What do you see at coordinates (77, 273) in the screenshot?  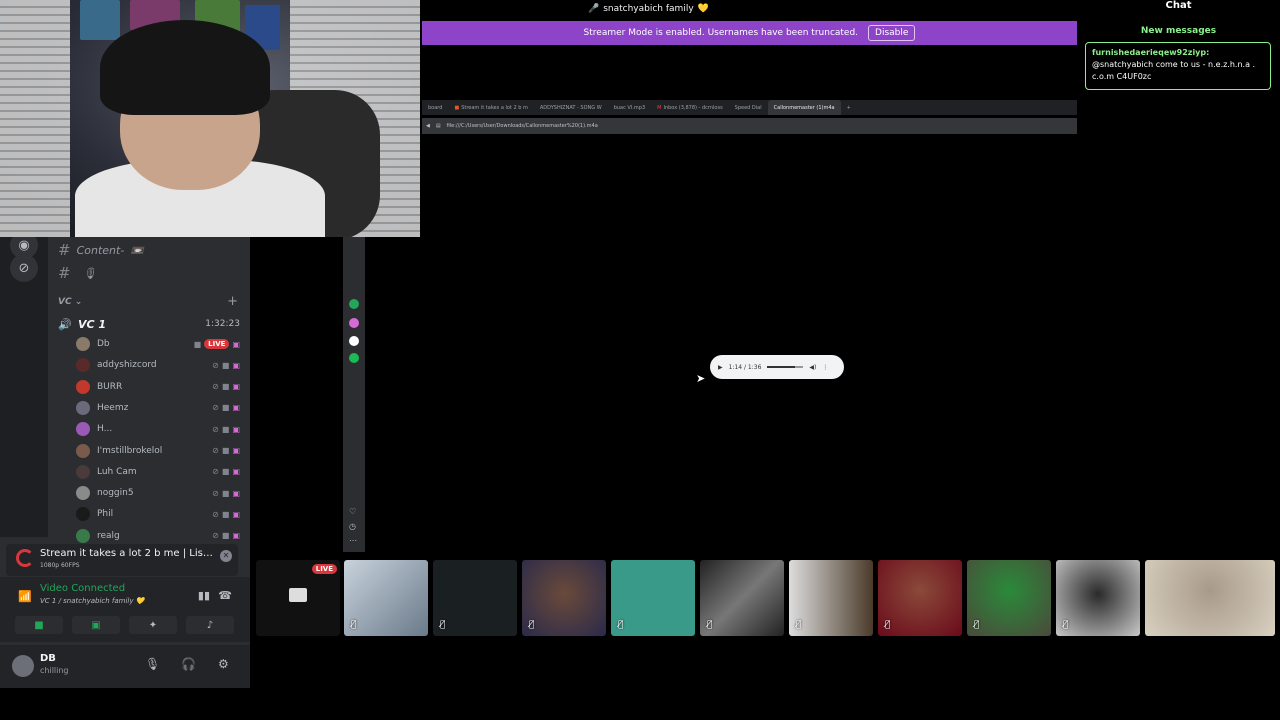 I see `channel-mic: # 🎙` at bounding box center [77, 273].